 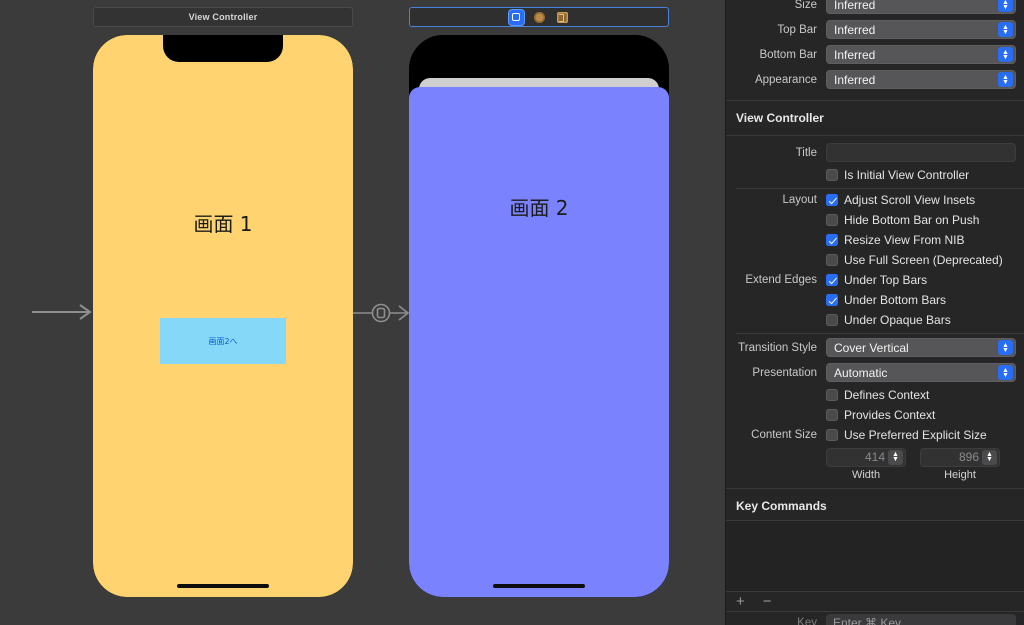 What do you see at coordinates (1005, 54) in the screenshot?
I see `select-bottom-bar-chevron-icon` at bounding box center [1005, 54].